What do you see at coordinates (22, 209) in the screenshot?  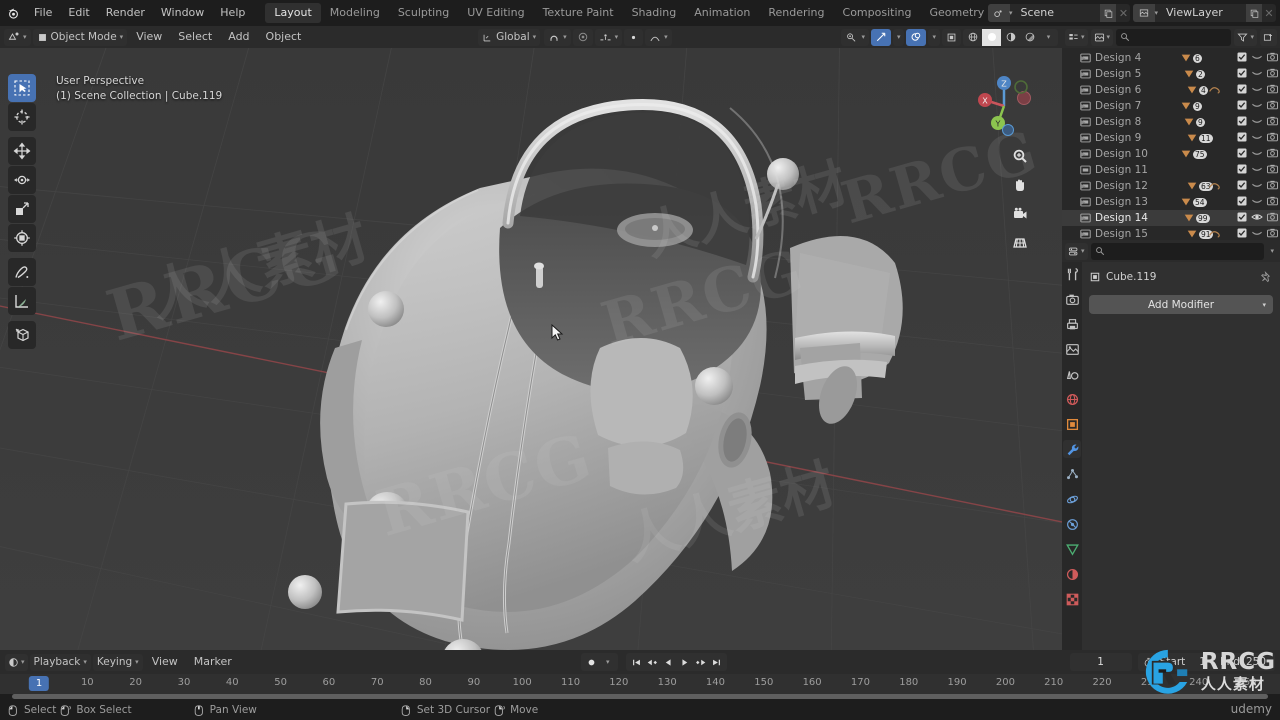 I see `tool-scale` at bounding box center [22, 209].